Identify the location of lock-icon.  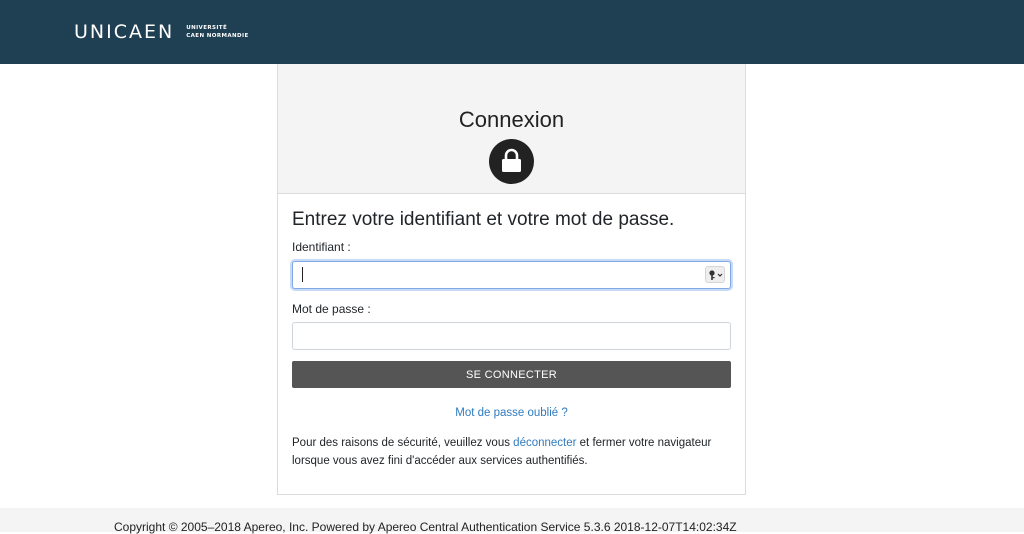
(511, 161).